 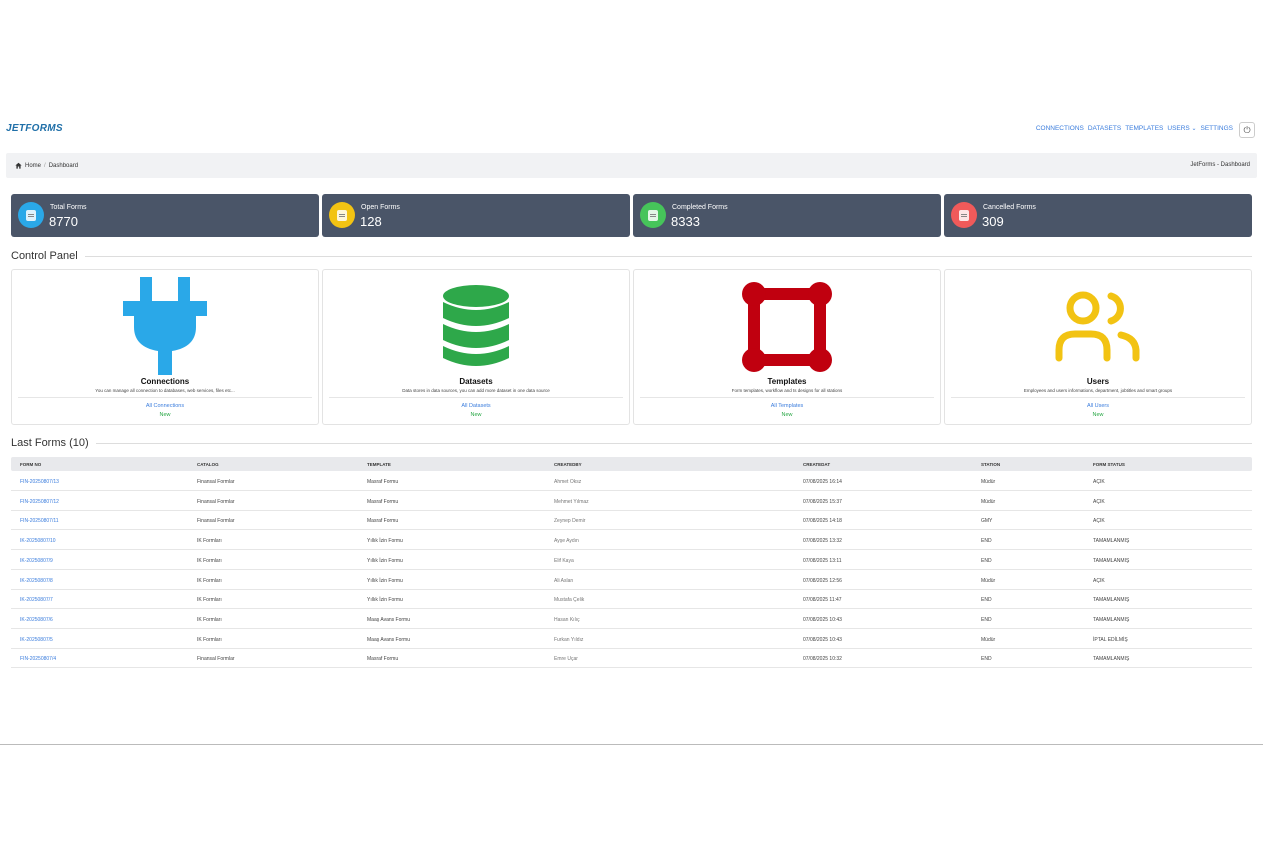 What do you see at coordinates (379, 464) in the screenshot?
I see `column-header: TEMPLATE` at bounding box center [379, 464].